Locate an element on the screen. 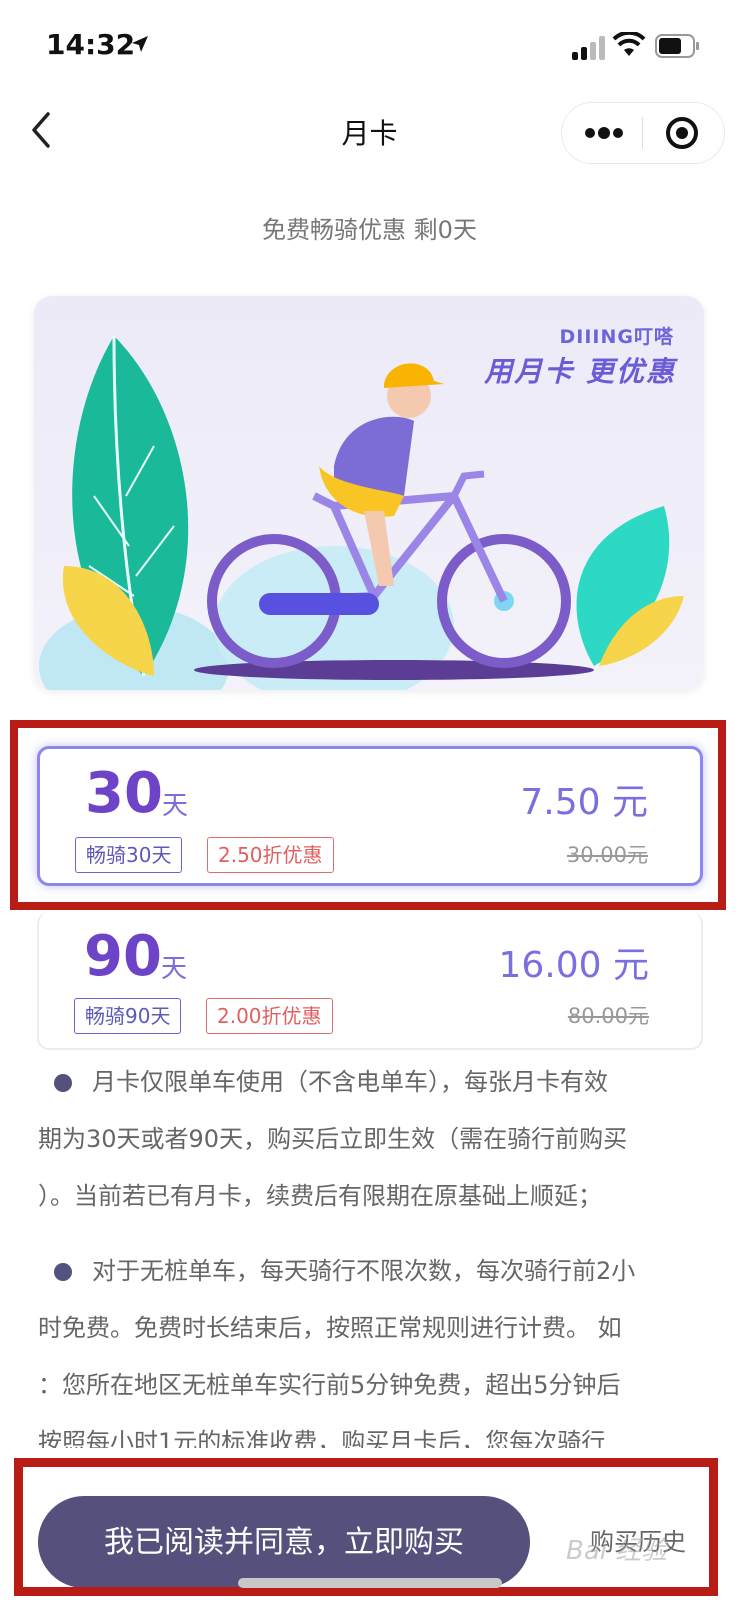 Image resolution: width=739 pixels, height=1600 pixels. plan-ride-tag: 畅骑90天 is located at coordinates (128, 1016).